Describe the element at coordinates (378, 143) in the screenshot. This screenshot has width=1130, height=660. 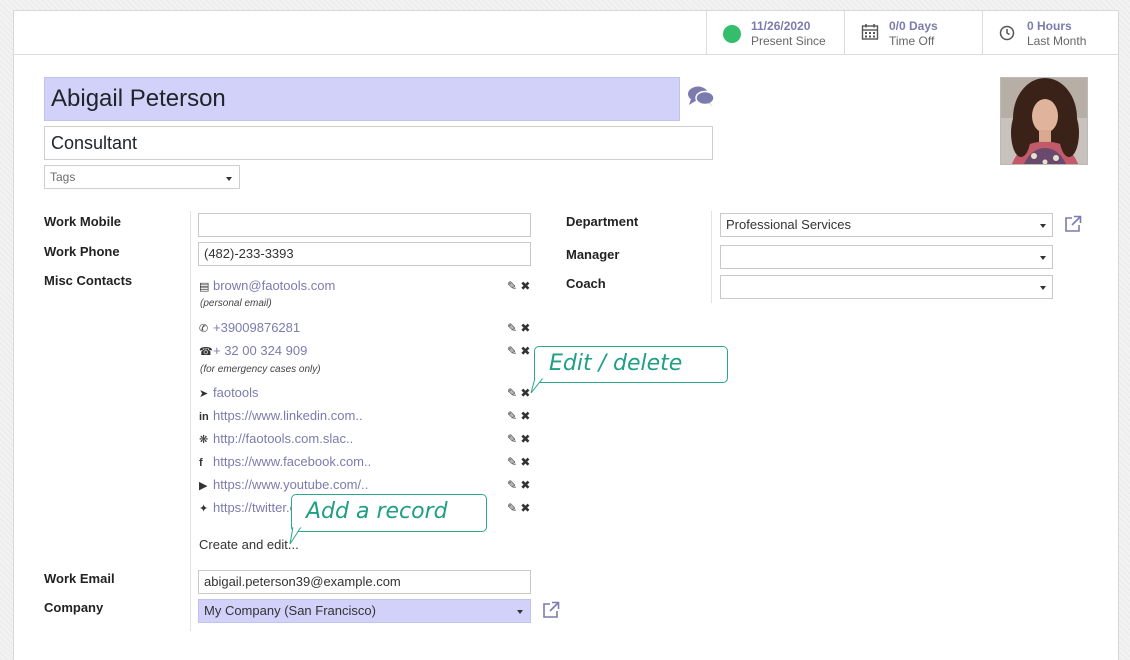
I see `job-title-input: Consultant` at that location.